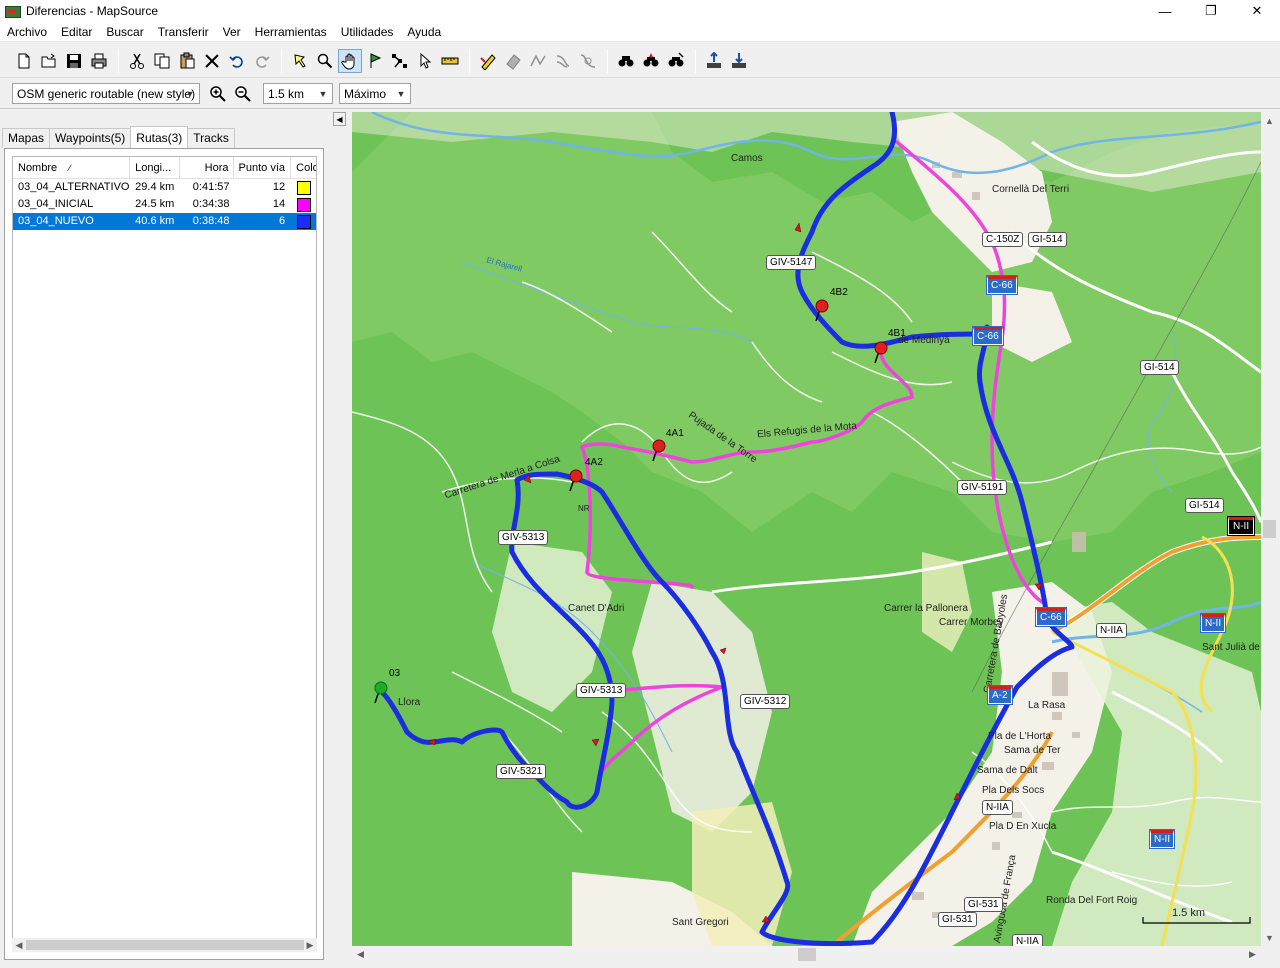 The height and width of the screenshot is (968, 1280). What do you see at coordinates (1269, 937) in the screenshot?
I see `scroll-down-icon: ▼` at bounding box center [1269, 937].